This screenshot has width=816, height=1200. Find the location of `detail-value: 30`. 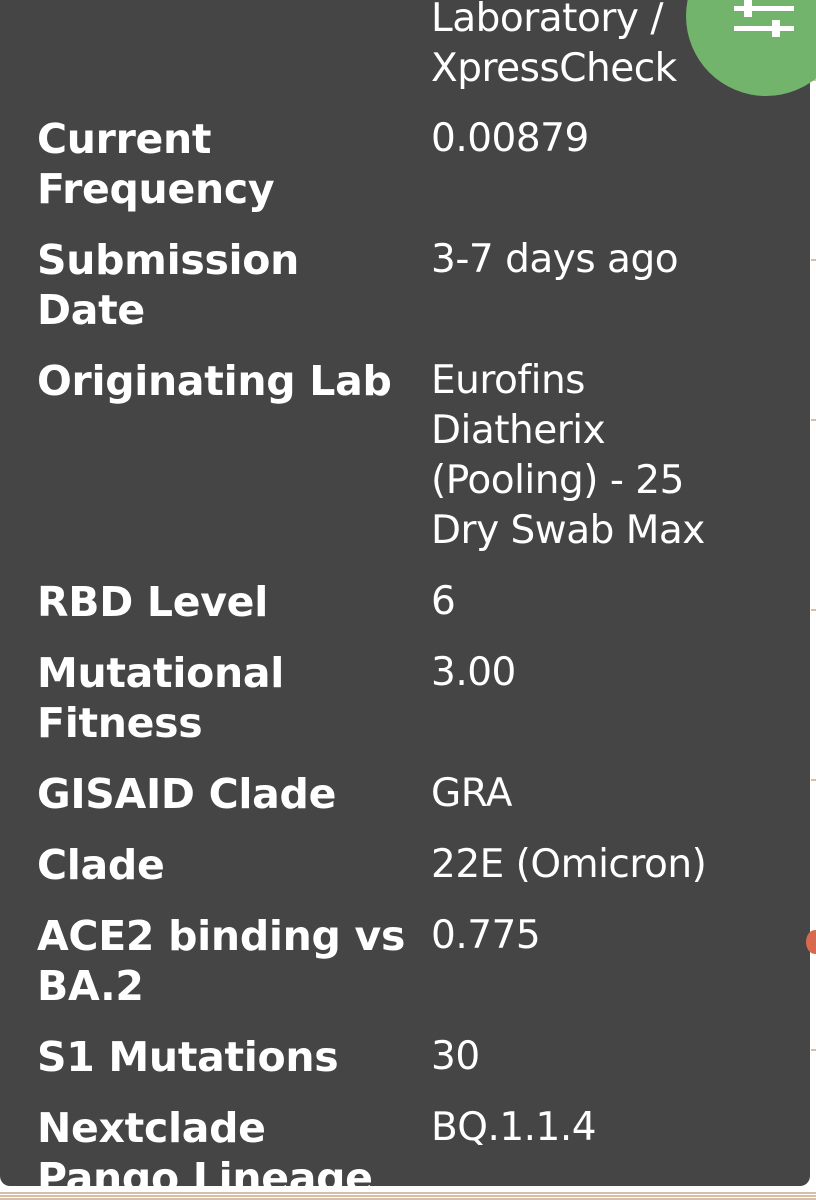

detail-value: 30 is located at coordinates (455, 1056).